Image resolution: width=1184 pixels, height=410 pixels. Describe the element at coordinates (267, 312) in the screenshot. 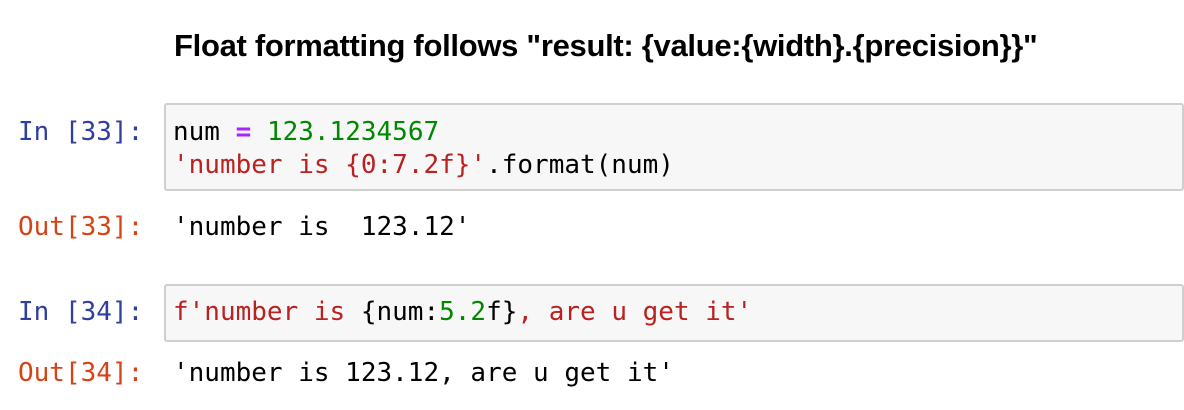

I see `code-token-string: f'number is` at that location.